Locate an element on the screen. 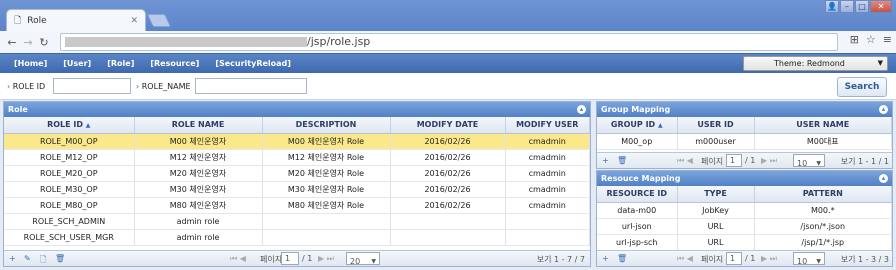  menu-home: [Home] is located at coordinates (30, 63).